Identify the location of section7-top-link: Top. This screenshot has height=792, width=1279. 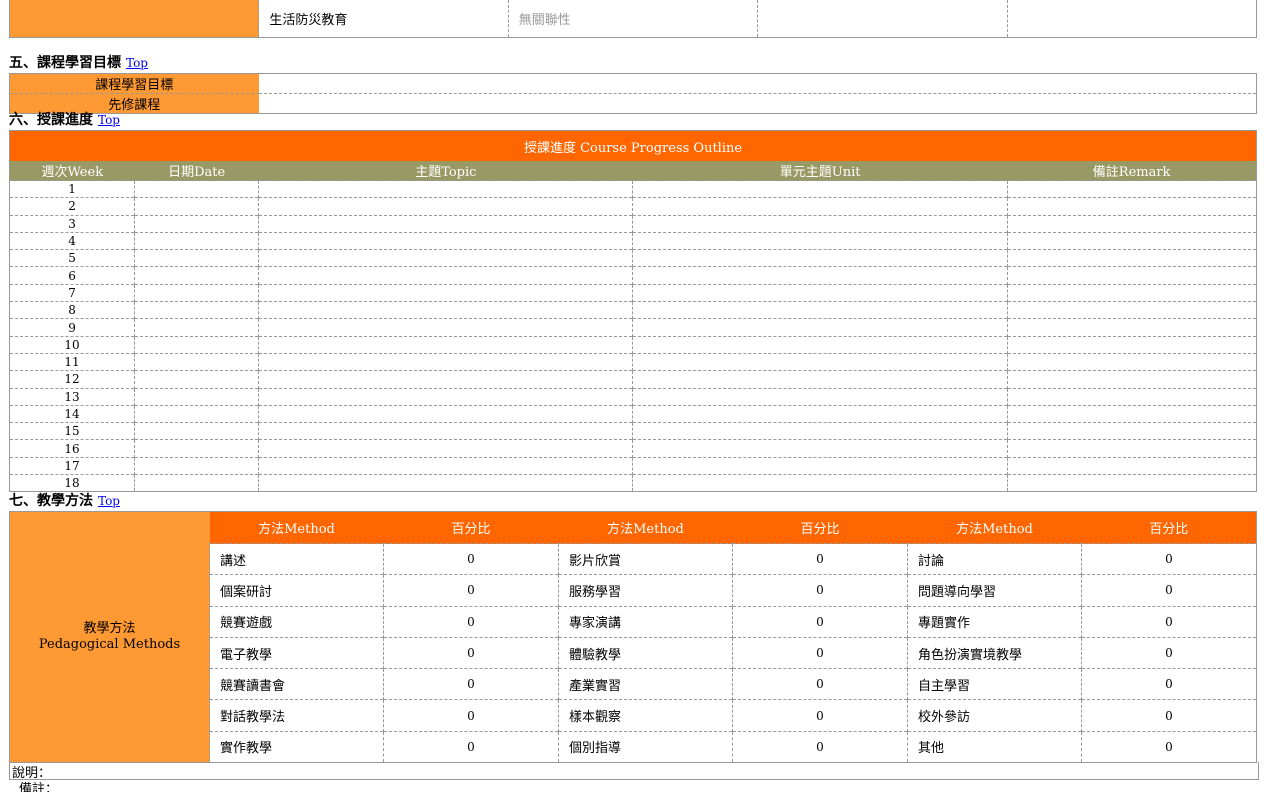
(109, 501).